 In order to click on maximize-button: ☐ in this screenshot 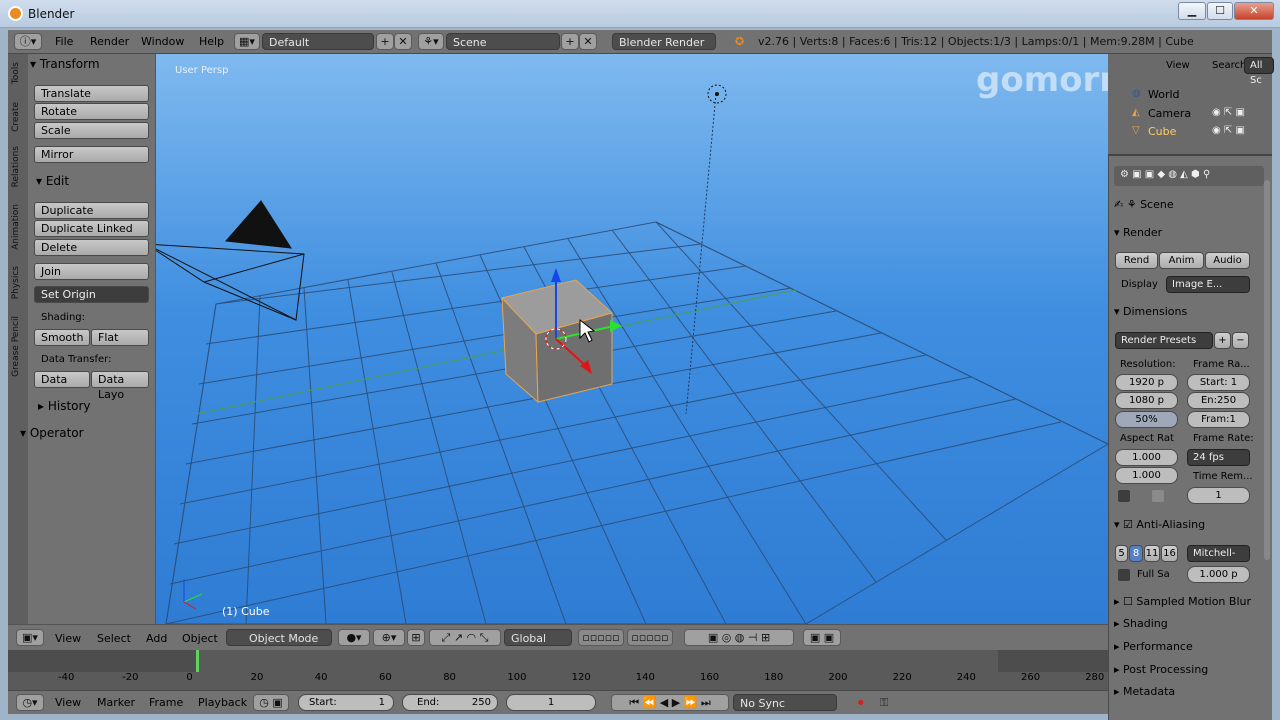, I will do `click(1220, 11)`.